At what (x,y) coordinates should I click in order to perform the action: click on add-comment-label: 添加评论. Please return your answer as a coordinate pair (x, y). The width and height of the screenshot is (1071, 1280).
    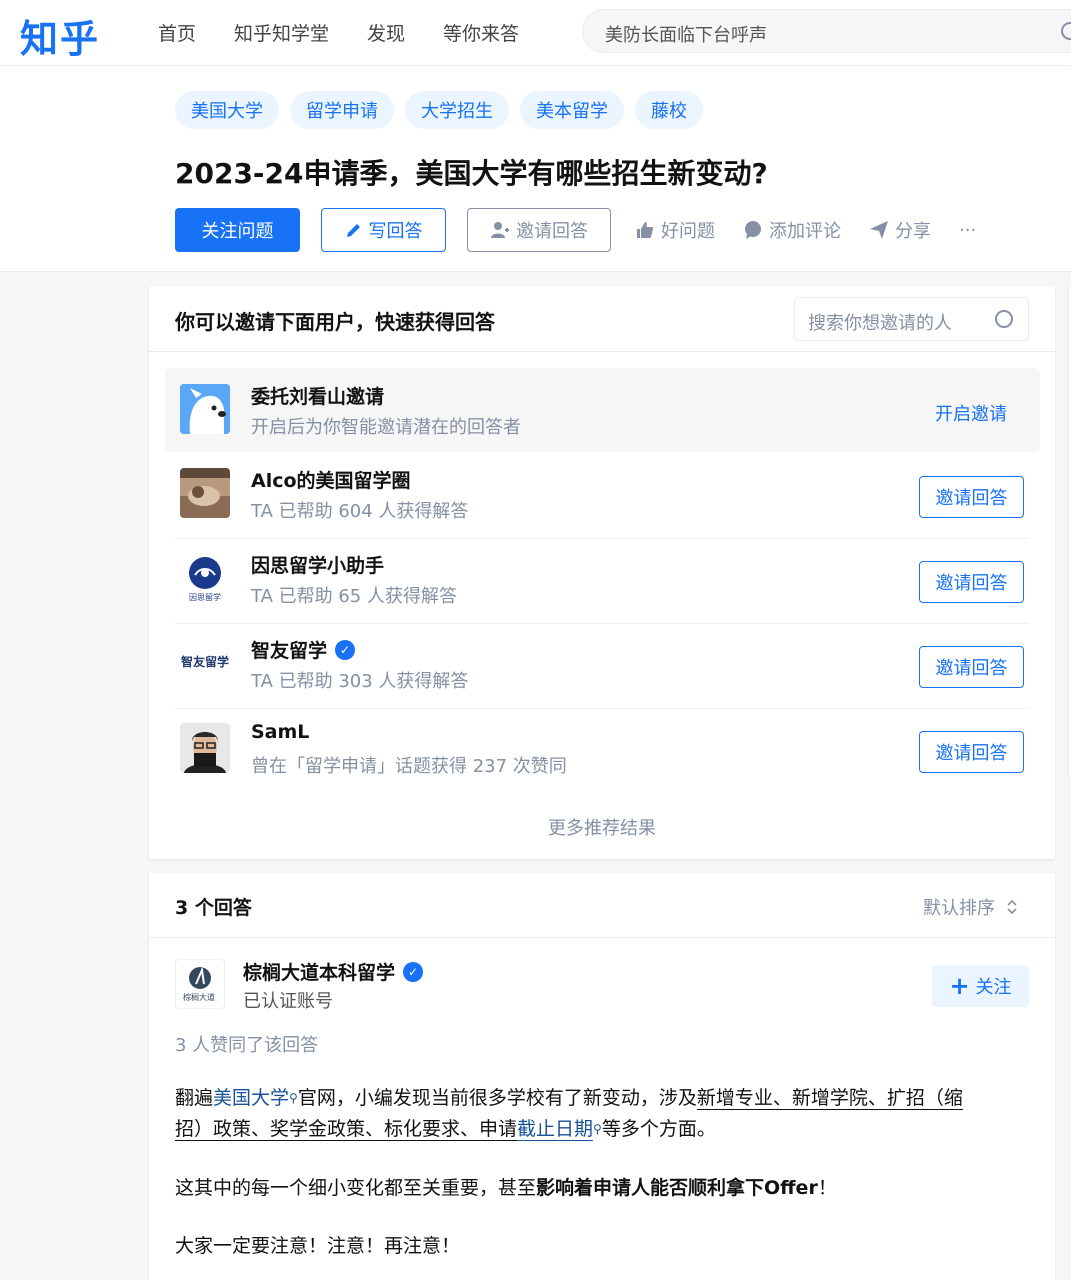
    Looking at the image, I should click on (805, 231).